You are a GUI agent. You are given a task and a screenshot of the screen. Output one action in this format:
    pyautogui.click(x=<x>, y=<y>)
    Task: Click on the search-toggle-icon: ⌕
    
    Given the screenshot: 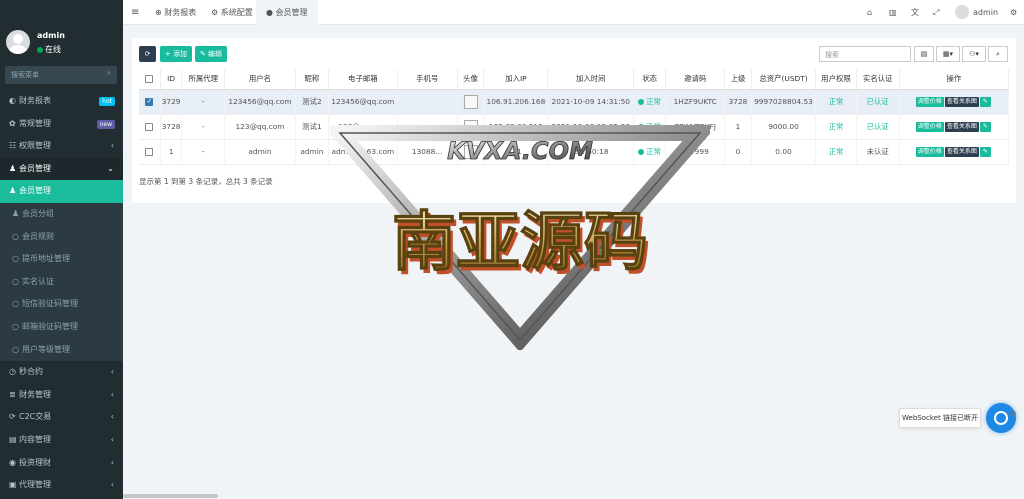 What is the action you would take?
    pyautogui.click(x=998, y=54)
    